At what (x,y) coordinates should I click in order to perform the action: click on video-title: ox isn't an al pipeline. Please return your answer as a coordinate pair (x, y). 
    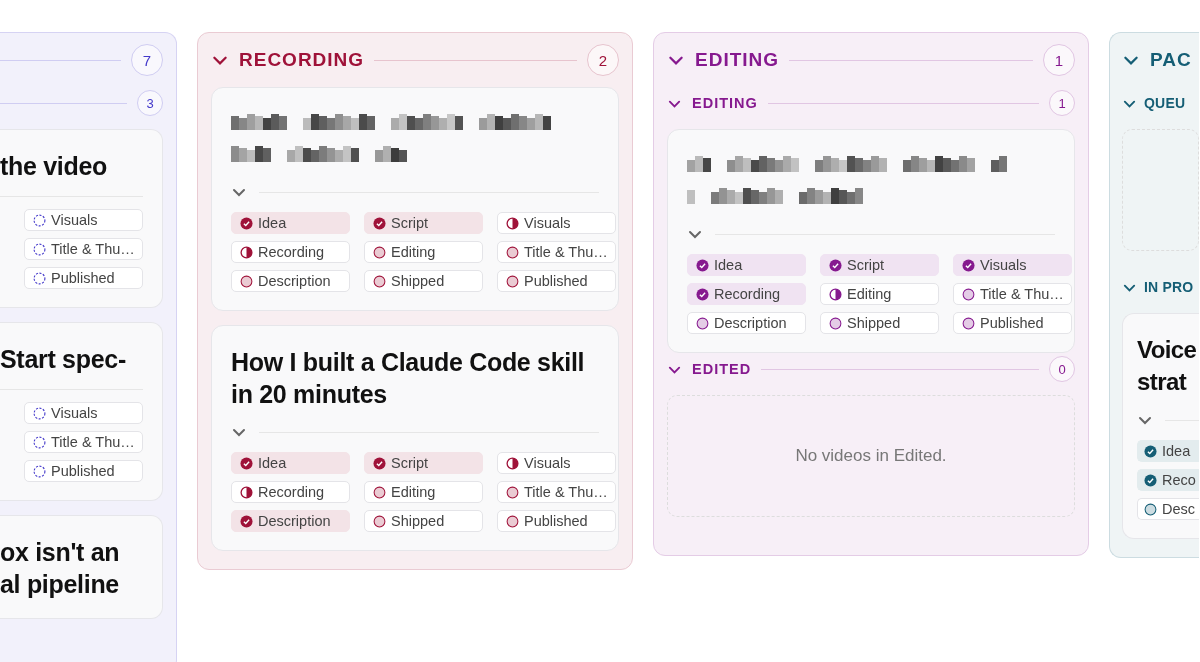
    Looking at the image, I should click on (60, 568).